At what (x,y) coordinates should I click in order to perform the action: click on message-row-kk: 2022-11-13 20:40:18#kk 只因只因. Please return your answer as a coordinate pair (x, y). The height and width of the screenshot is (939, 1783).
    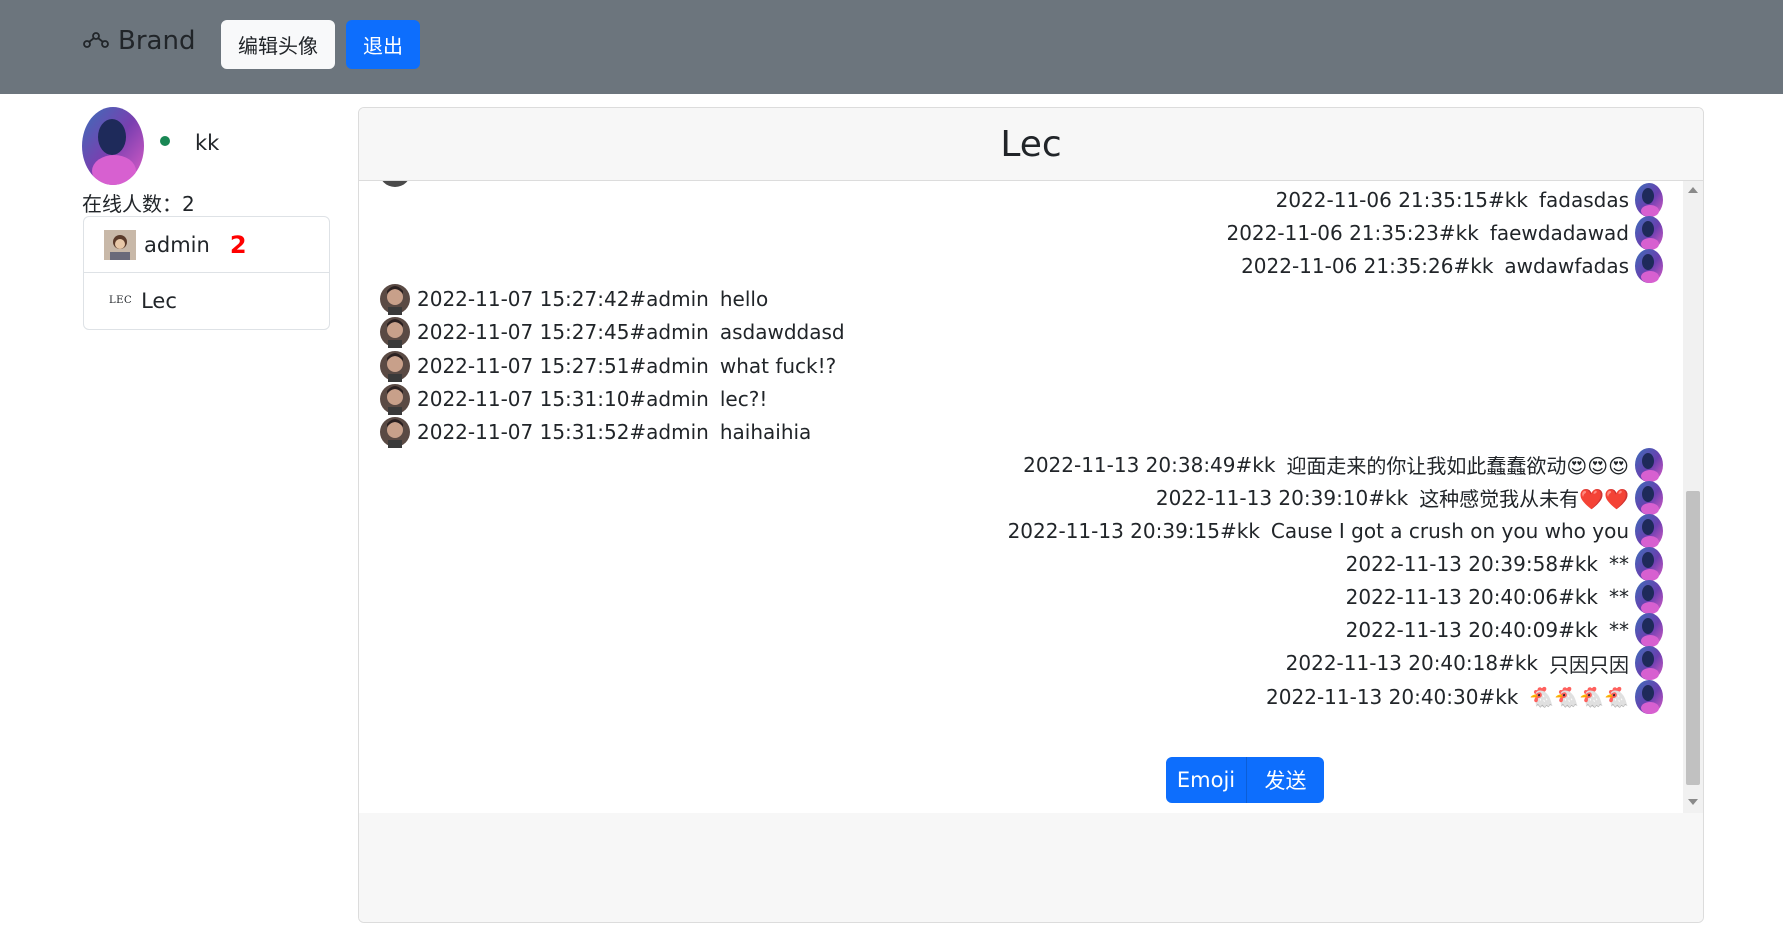
    Looking at the image, I should click on (1475, 663).